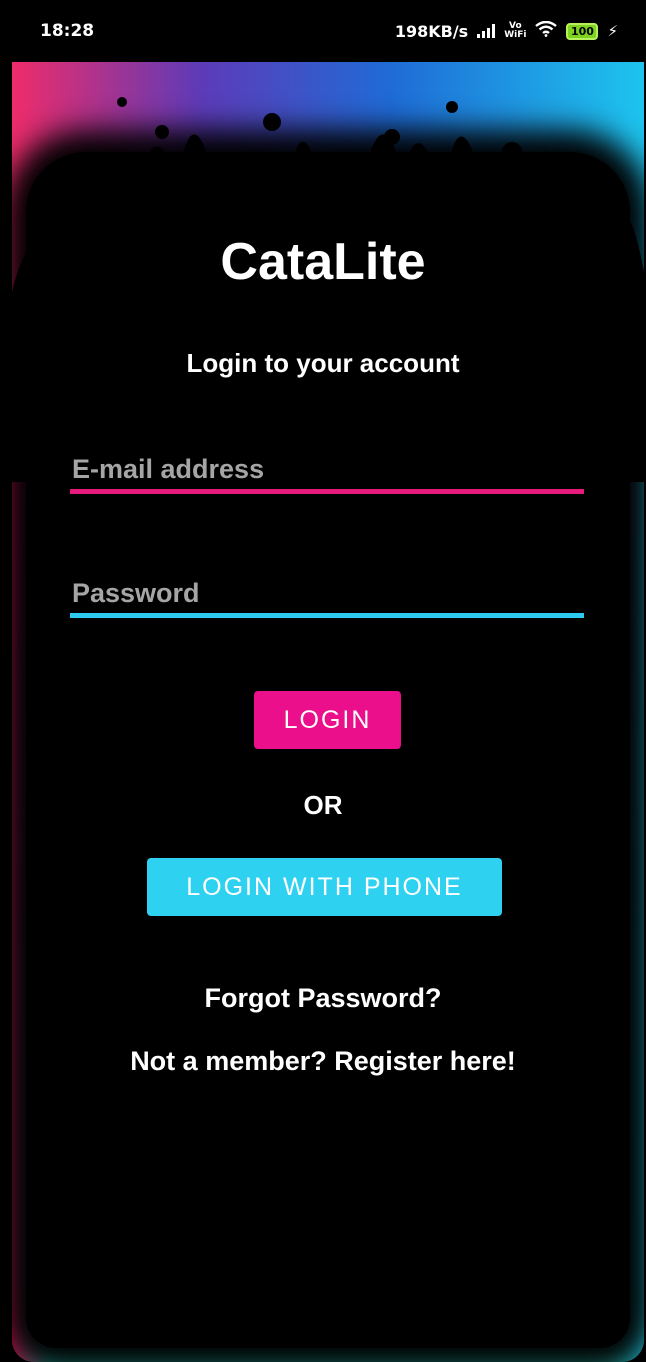 This screenshot has width=646, height=1362. I want to click on register-link: Not a member? Register here!, so click(323, 1061).